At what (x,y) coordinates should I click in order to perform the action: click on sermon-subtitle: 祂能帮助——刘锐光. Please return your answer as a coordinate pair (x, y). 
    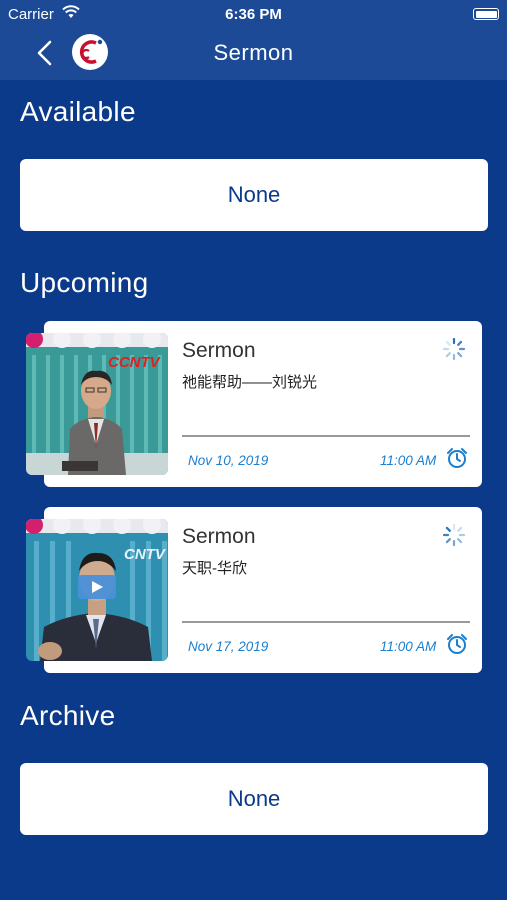
    Looking at the image, I should click on (250, 382).